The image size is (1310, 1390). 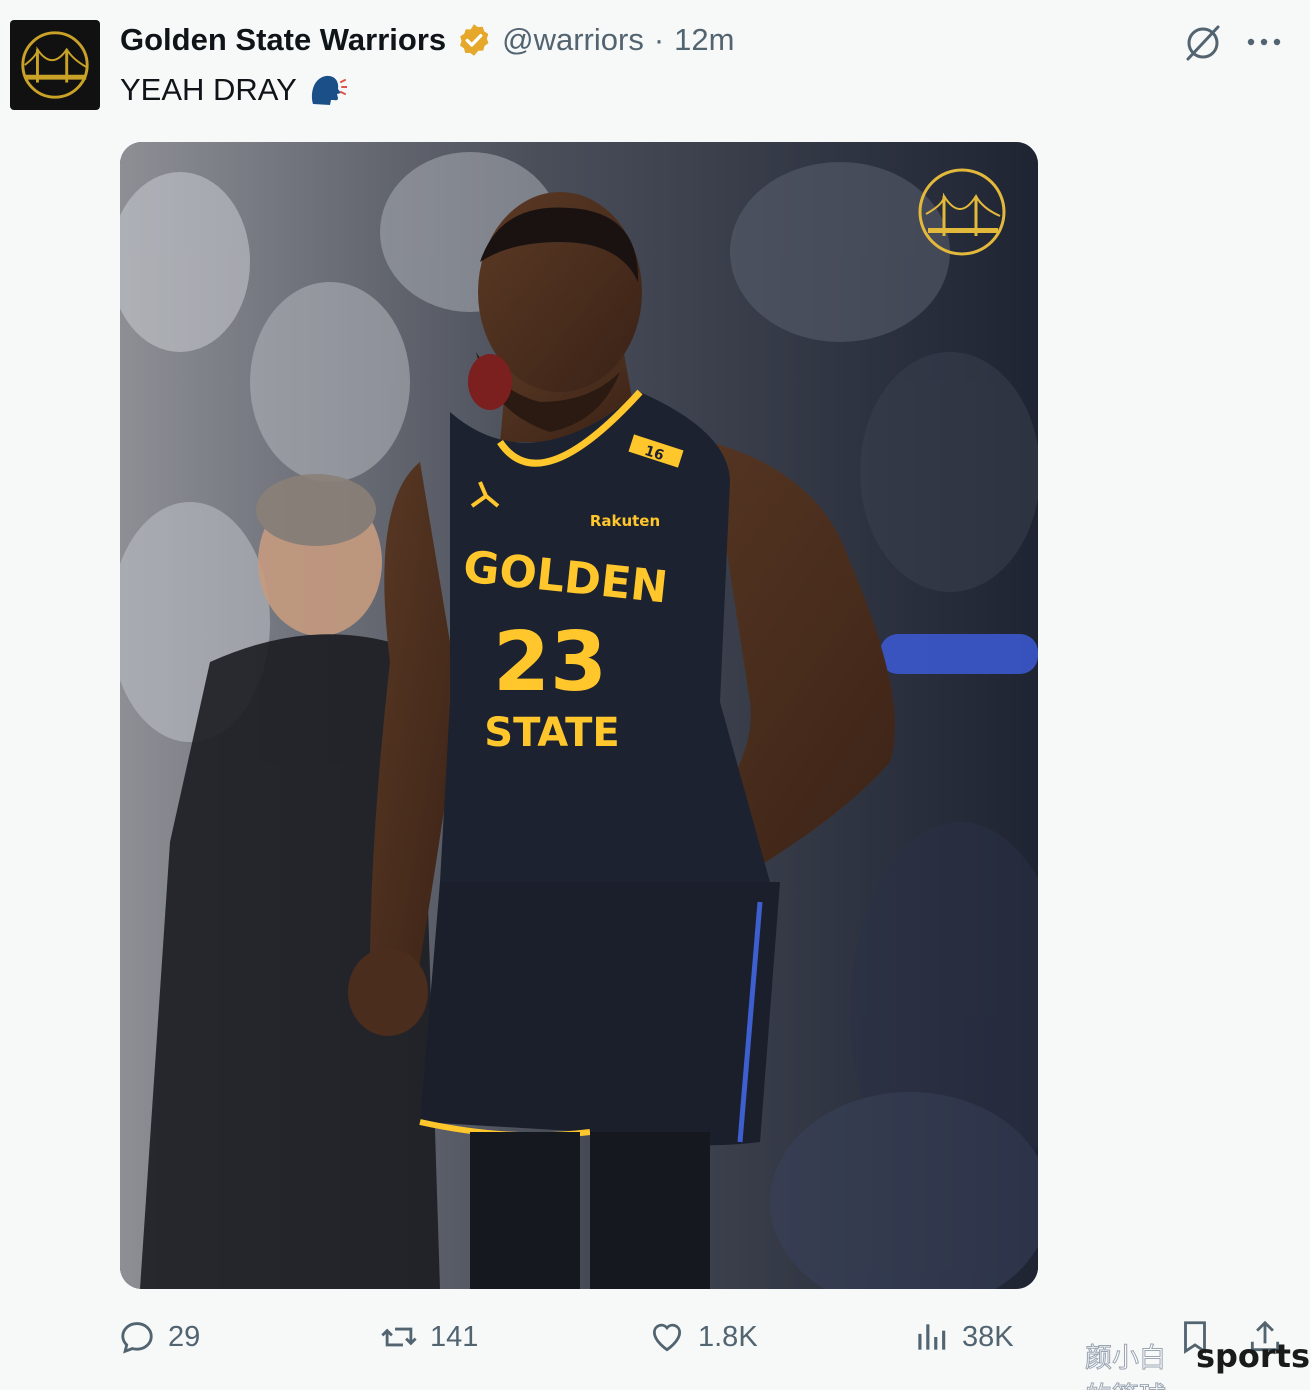 I want to click on share-button, so click(x=1265, y=1337).